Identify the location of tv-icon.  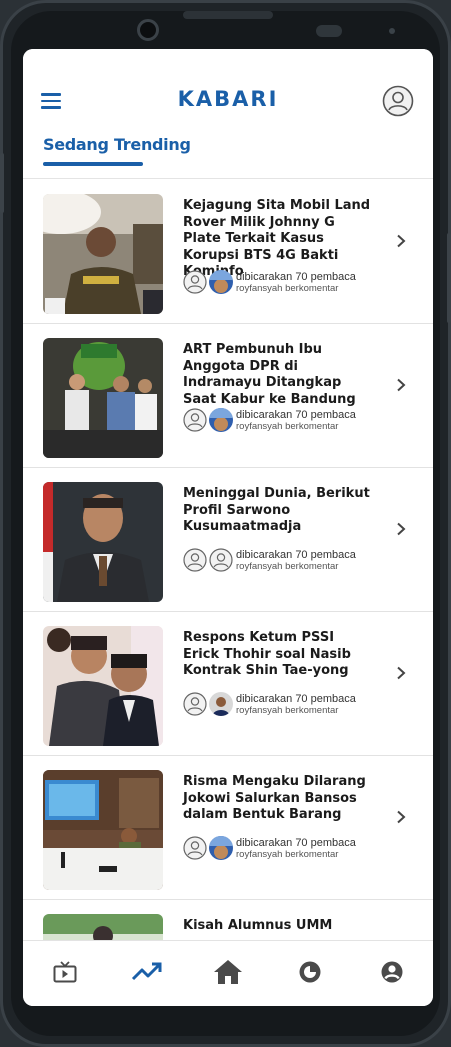
(65, 972).